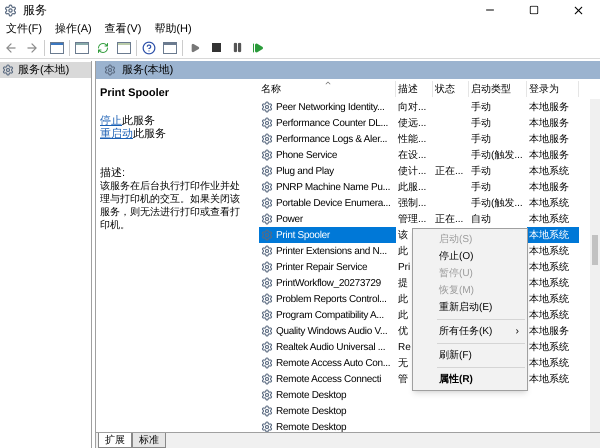 The width and height of the screenshot is (600, 448). I want to click on service-name-cell: Printer Repair Service, so click(327, 267).